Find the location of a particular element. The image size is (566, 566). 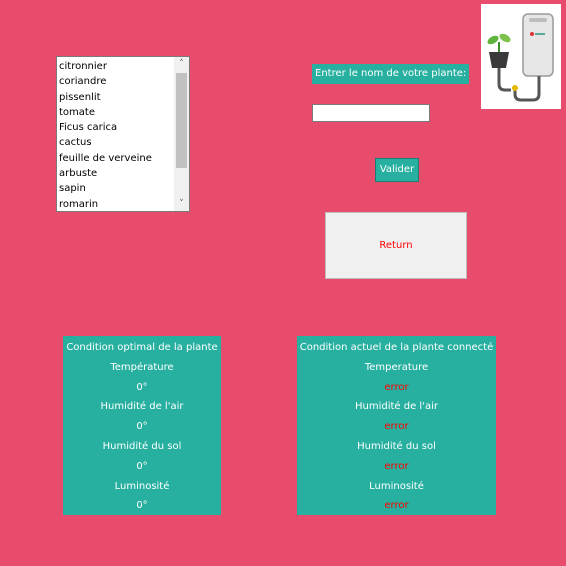

list-item: sapin is located at coordinates (116, 188).